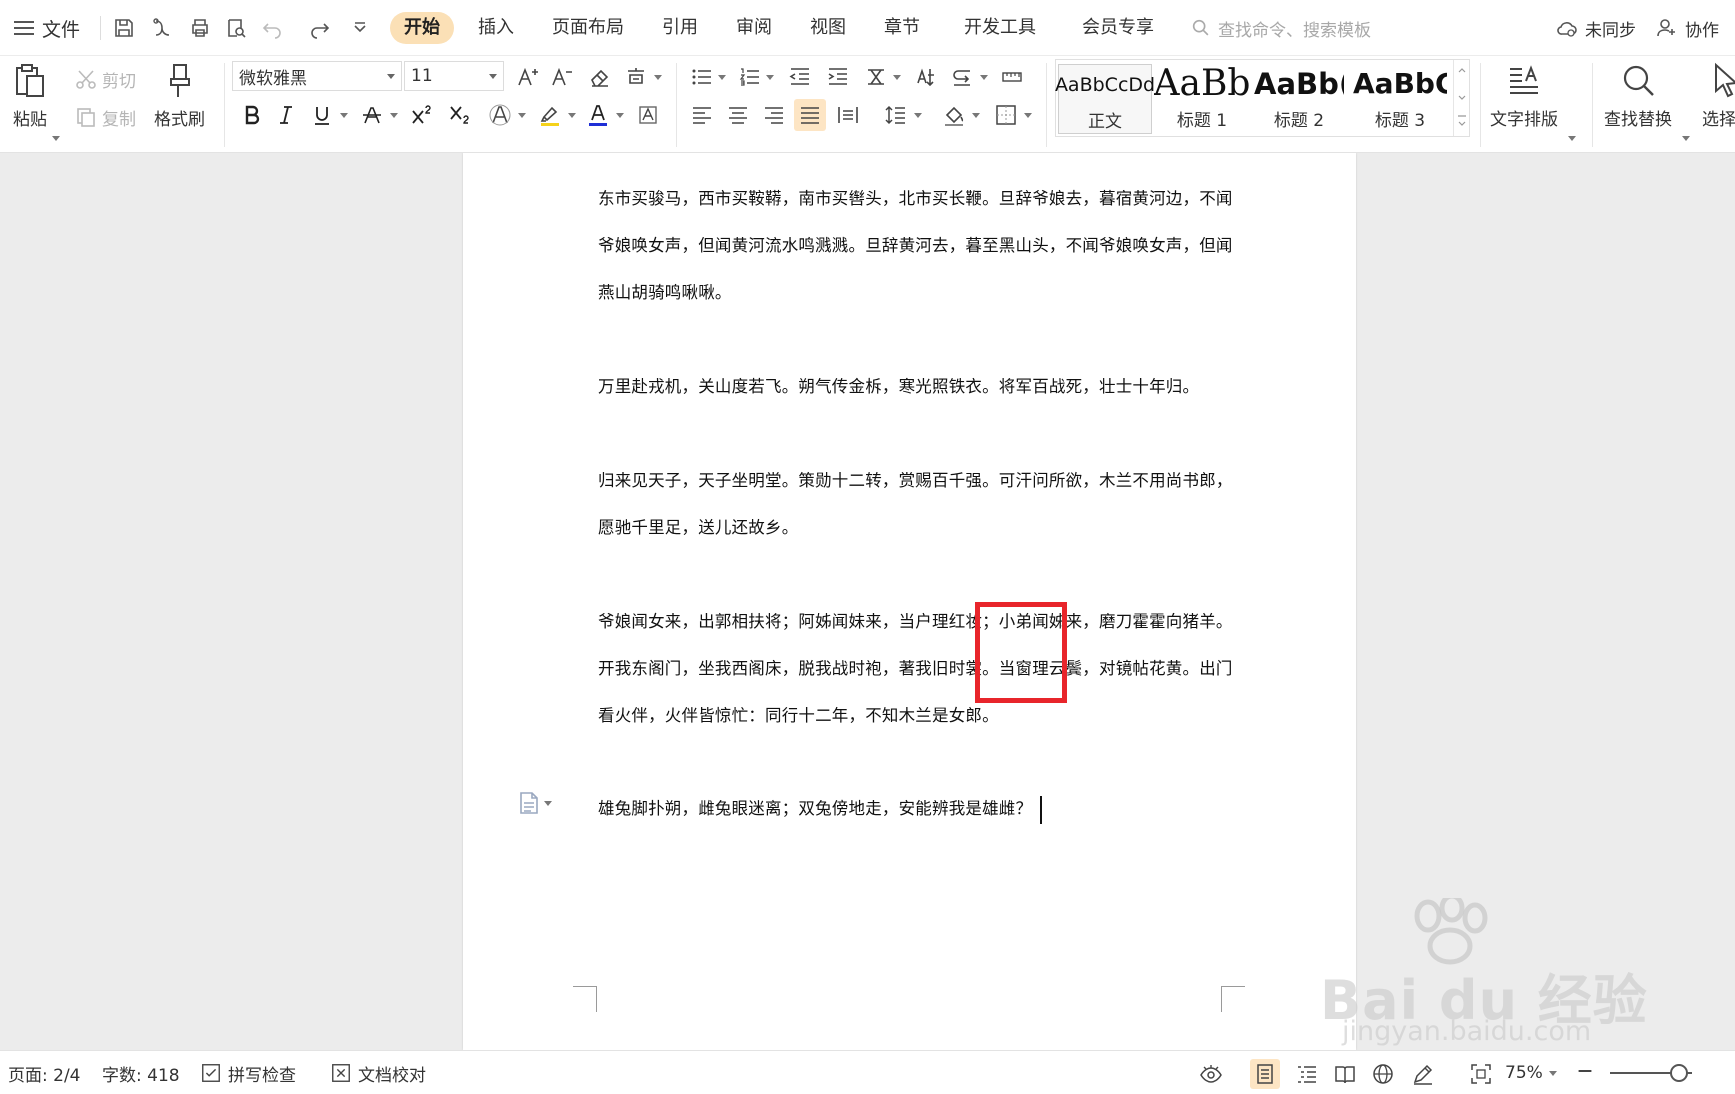  I want to click on zoom-slider-knob, so click(1679, 1073).